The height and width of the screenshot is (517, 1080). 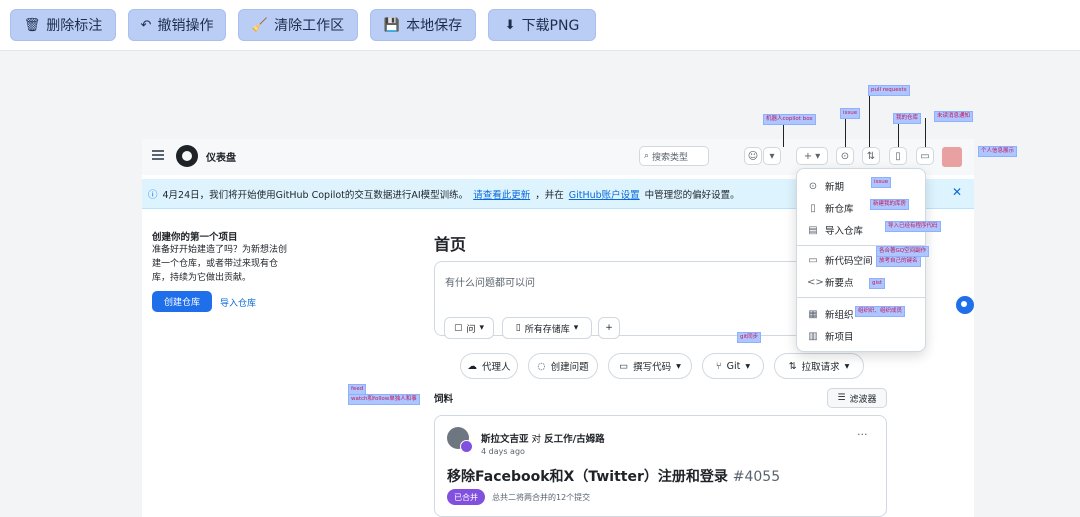 What do you see at coordinates (674, 156) in the screenshot?
I see `search-input: ⌕ 搜索类型` at bounding box center [674, 156].